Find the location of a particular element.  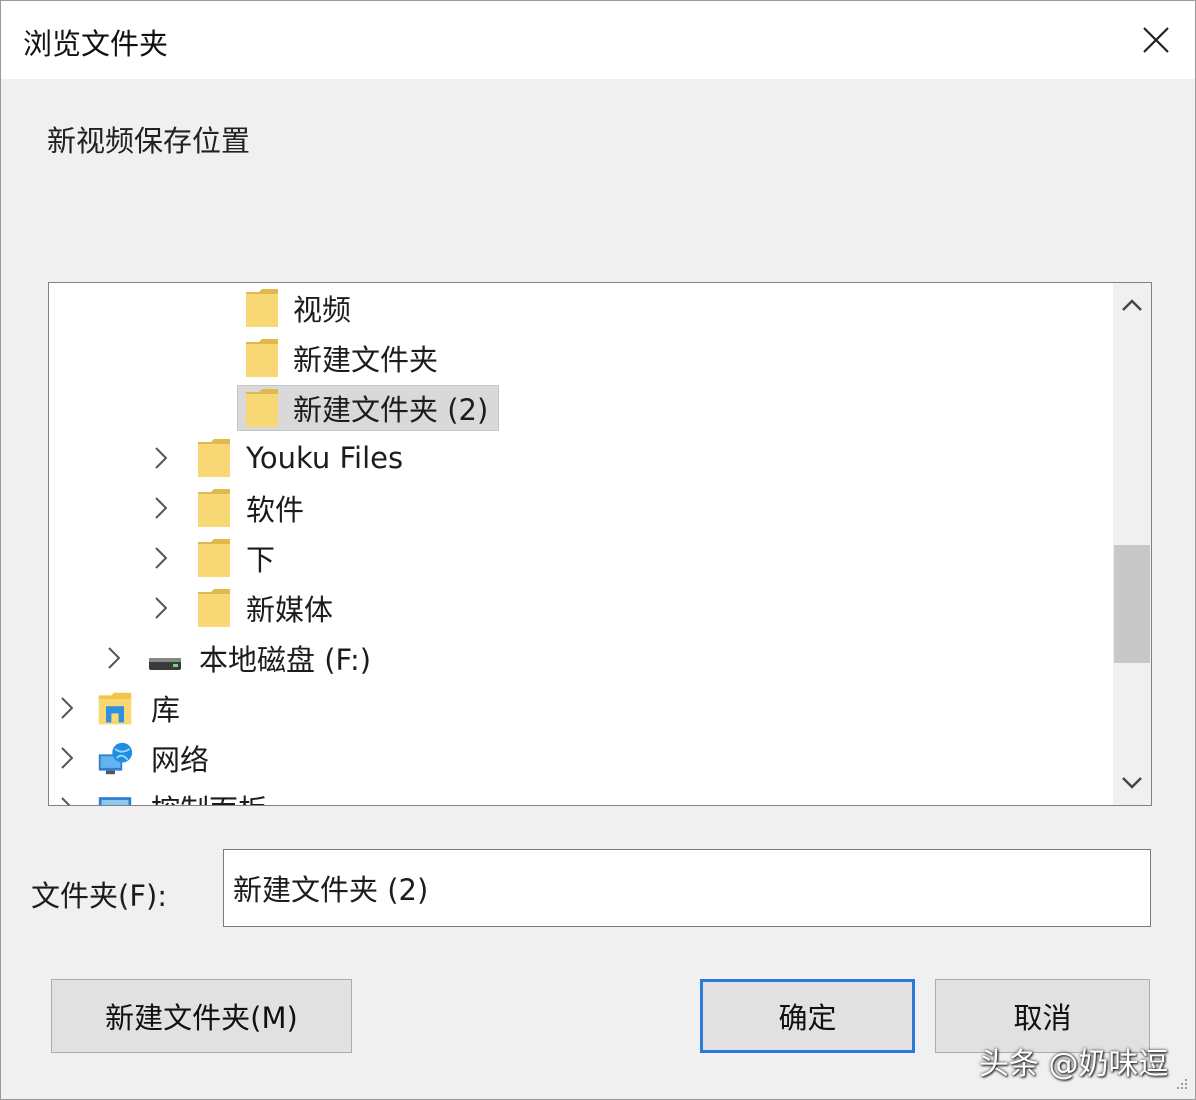

new-folder-button: 新建文件夹(M) is located at coordinates (201, 1016).